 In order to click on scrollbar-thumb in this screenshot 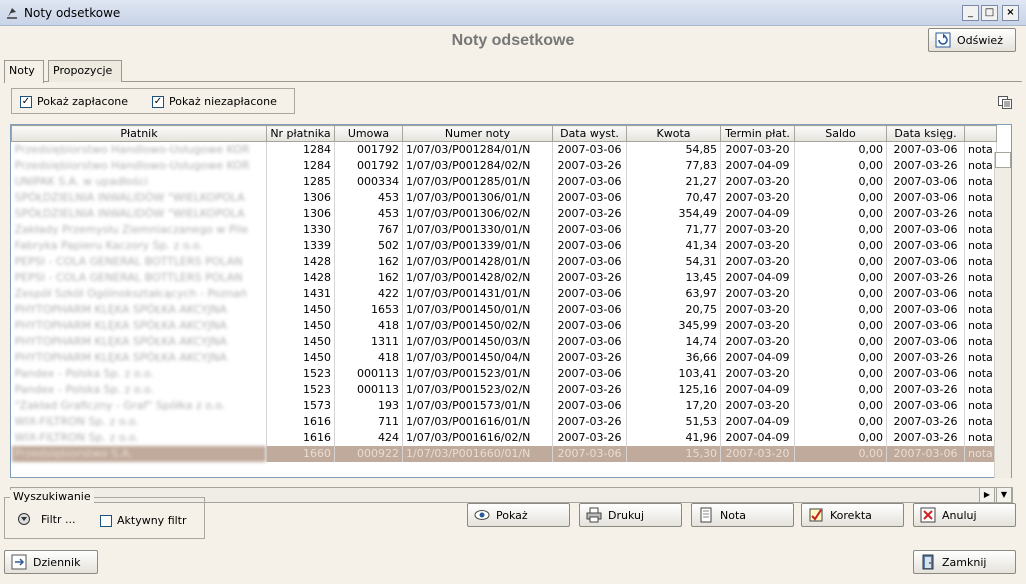, I will do `click(1003, 160)`.